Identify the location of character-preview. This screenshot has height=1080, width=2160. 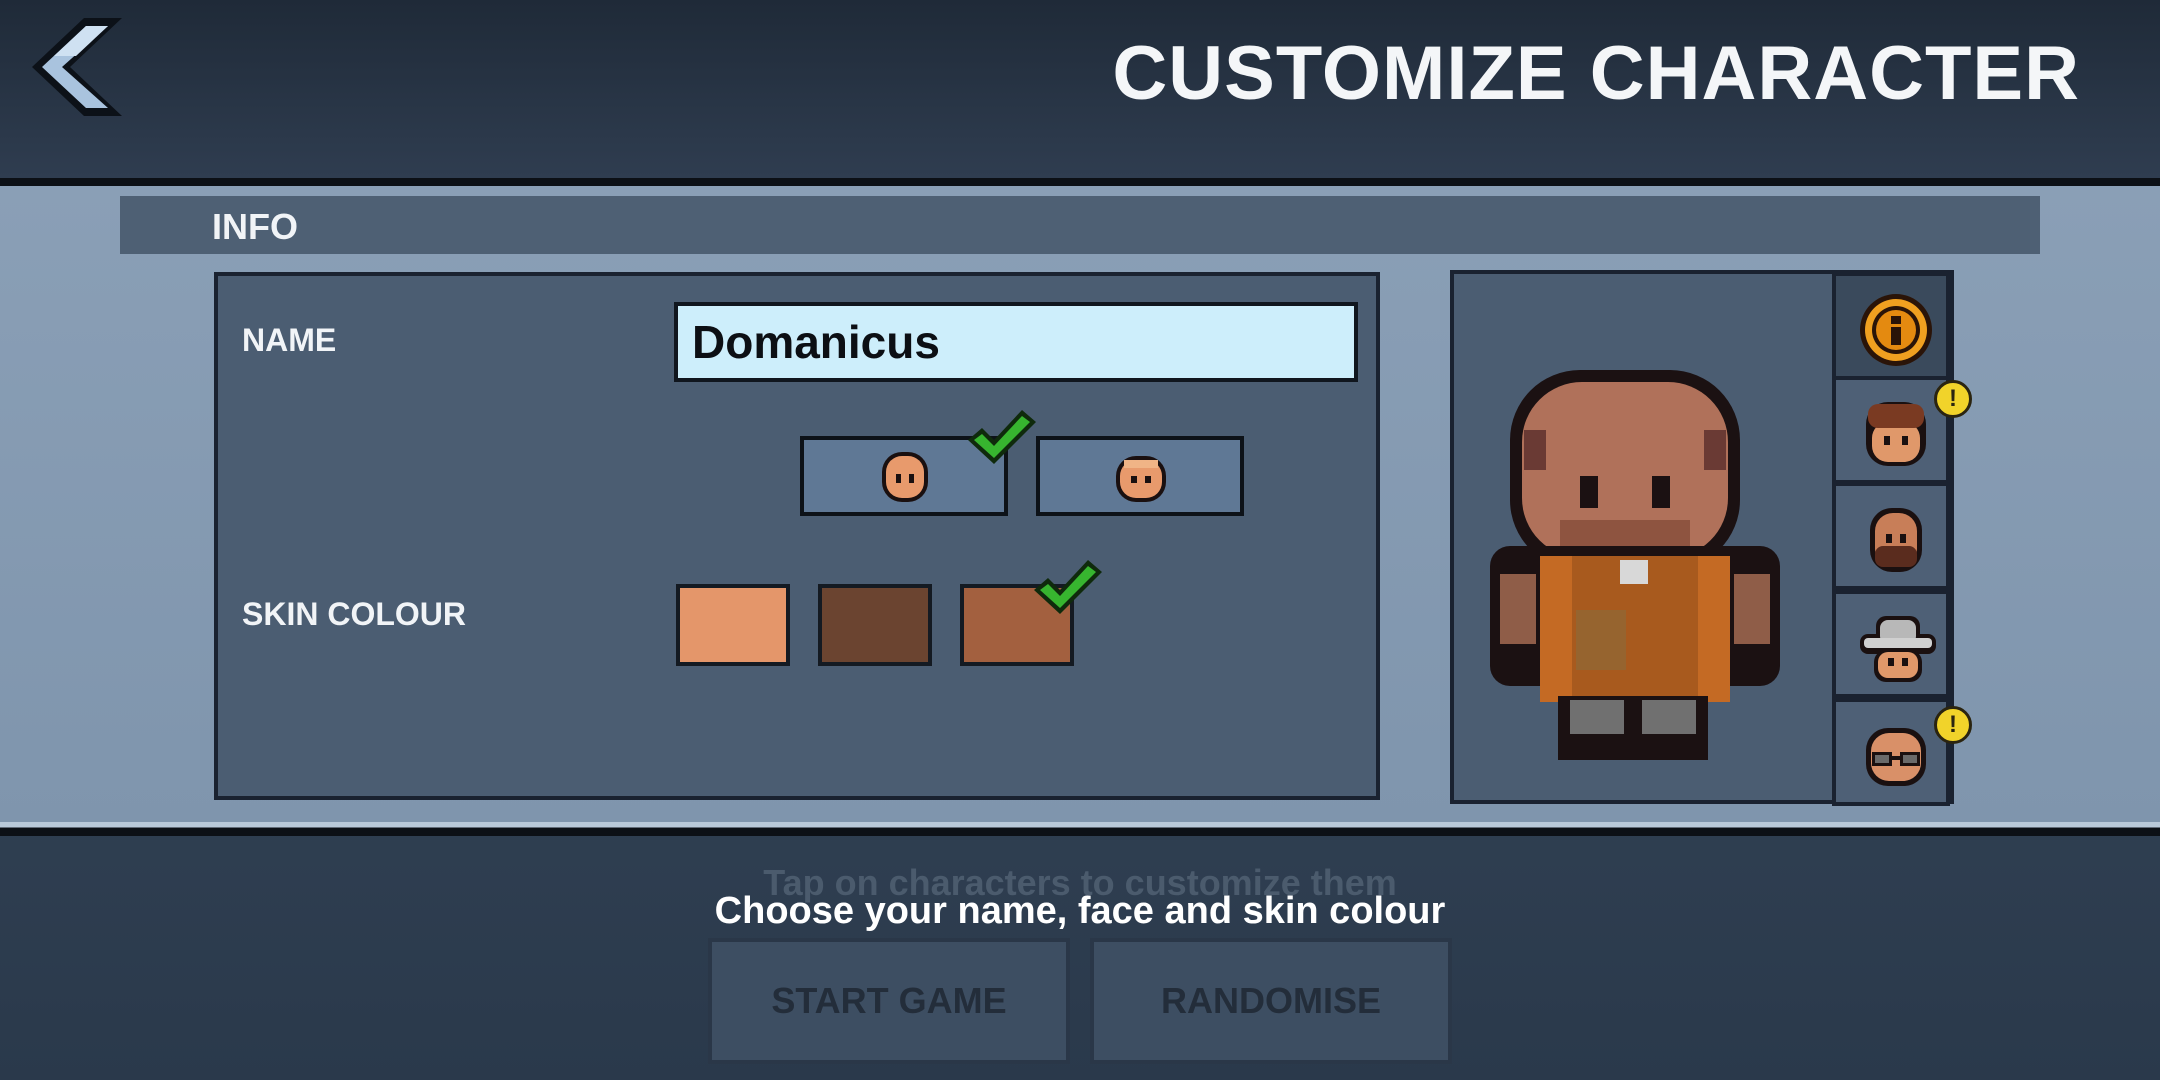
(1635, 565).